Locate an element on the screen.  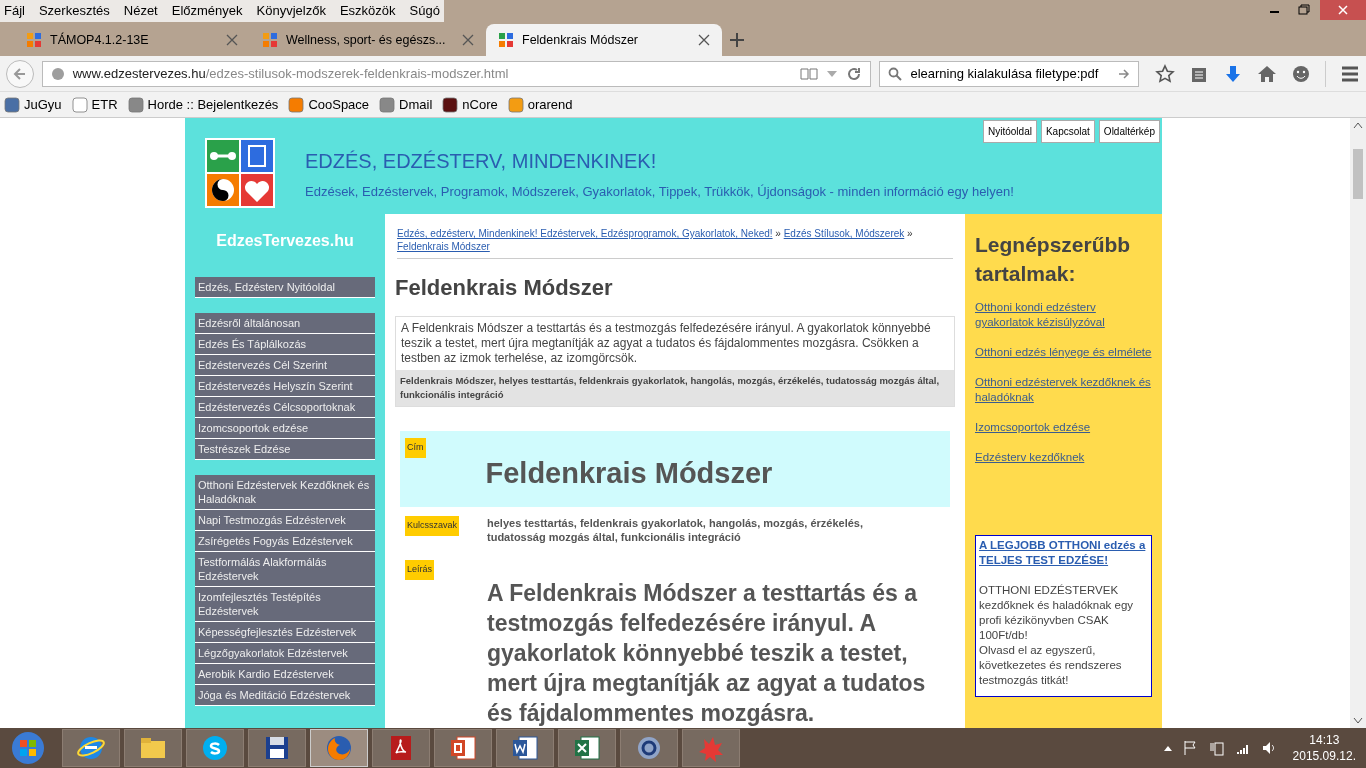
field-description: A Feldenkrais Módszer a testtartás és a testmozgás felfedezésére irányul. A gyakorlatok könnyebbé teszik a testet, mert újra megtanítják az agyat a tudatos és fájdalommentes mozgásra. is located at coordinates (707, 653).